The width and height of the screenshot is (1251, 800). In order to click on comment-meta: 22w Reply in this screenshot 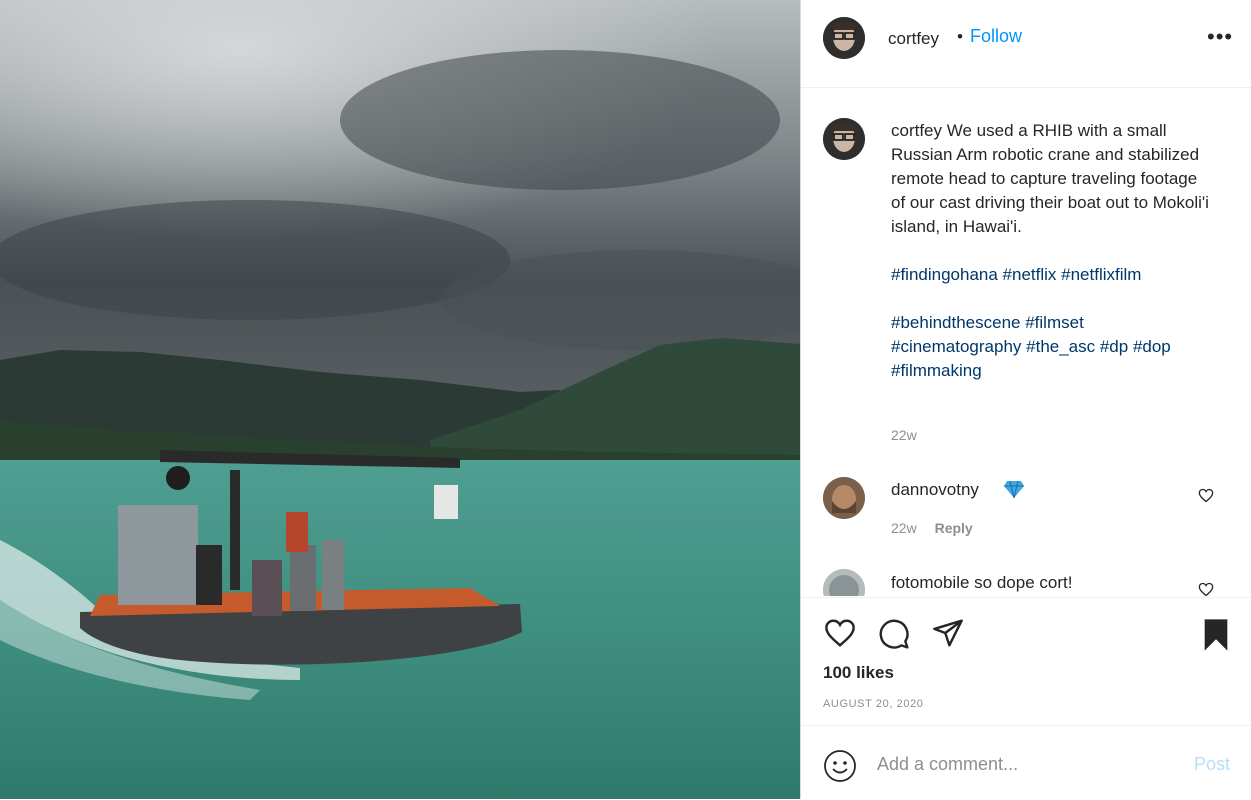, I will do `click(932, 528)`.